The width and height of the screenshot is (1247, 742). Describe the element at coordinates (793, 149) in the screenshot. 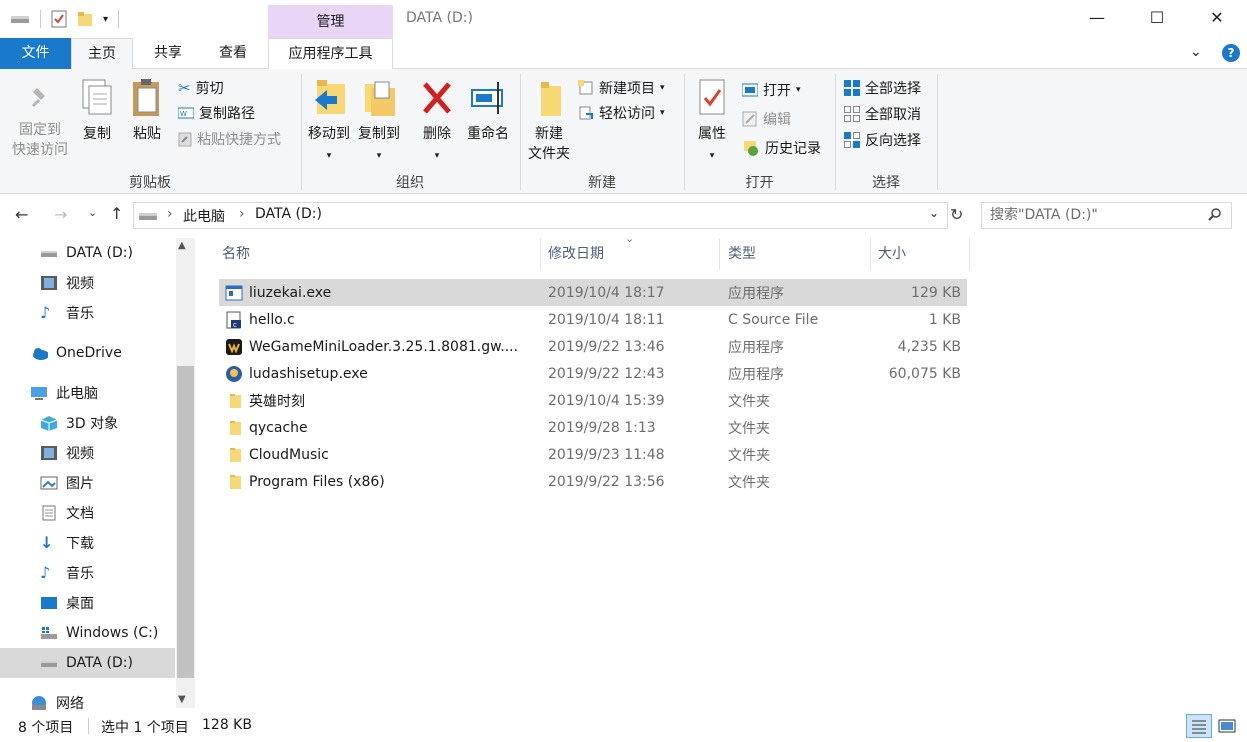

I see `history-label: 历史记录` at that location.